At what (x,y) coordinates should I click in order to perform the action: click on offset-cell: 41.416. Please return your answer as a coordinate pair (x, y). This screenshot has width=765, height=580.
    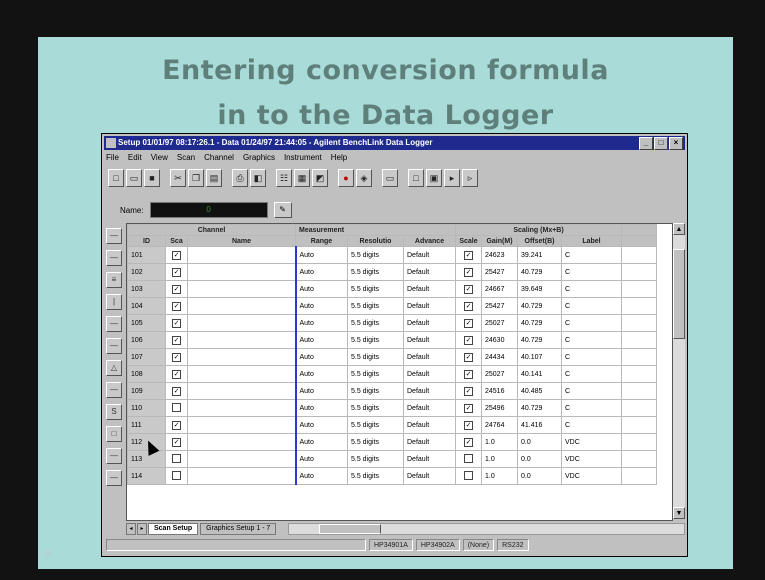
    Looking at the image, I should click on (539, 425).